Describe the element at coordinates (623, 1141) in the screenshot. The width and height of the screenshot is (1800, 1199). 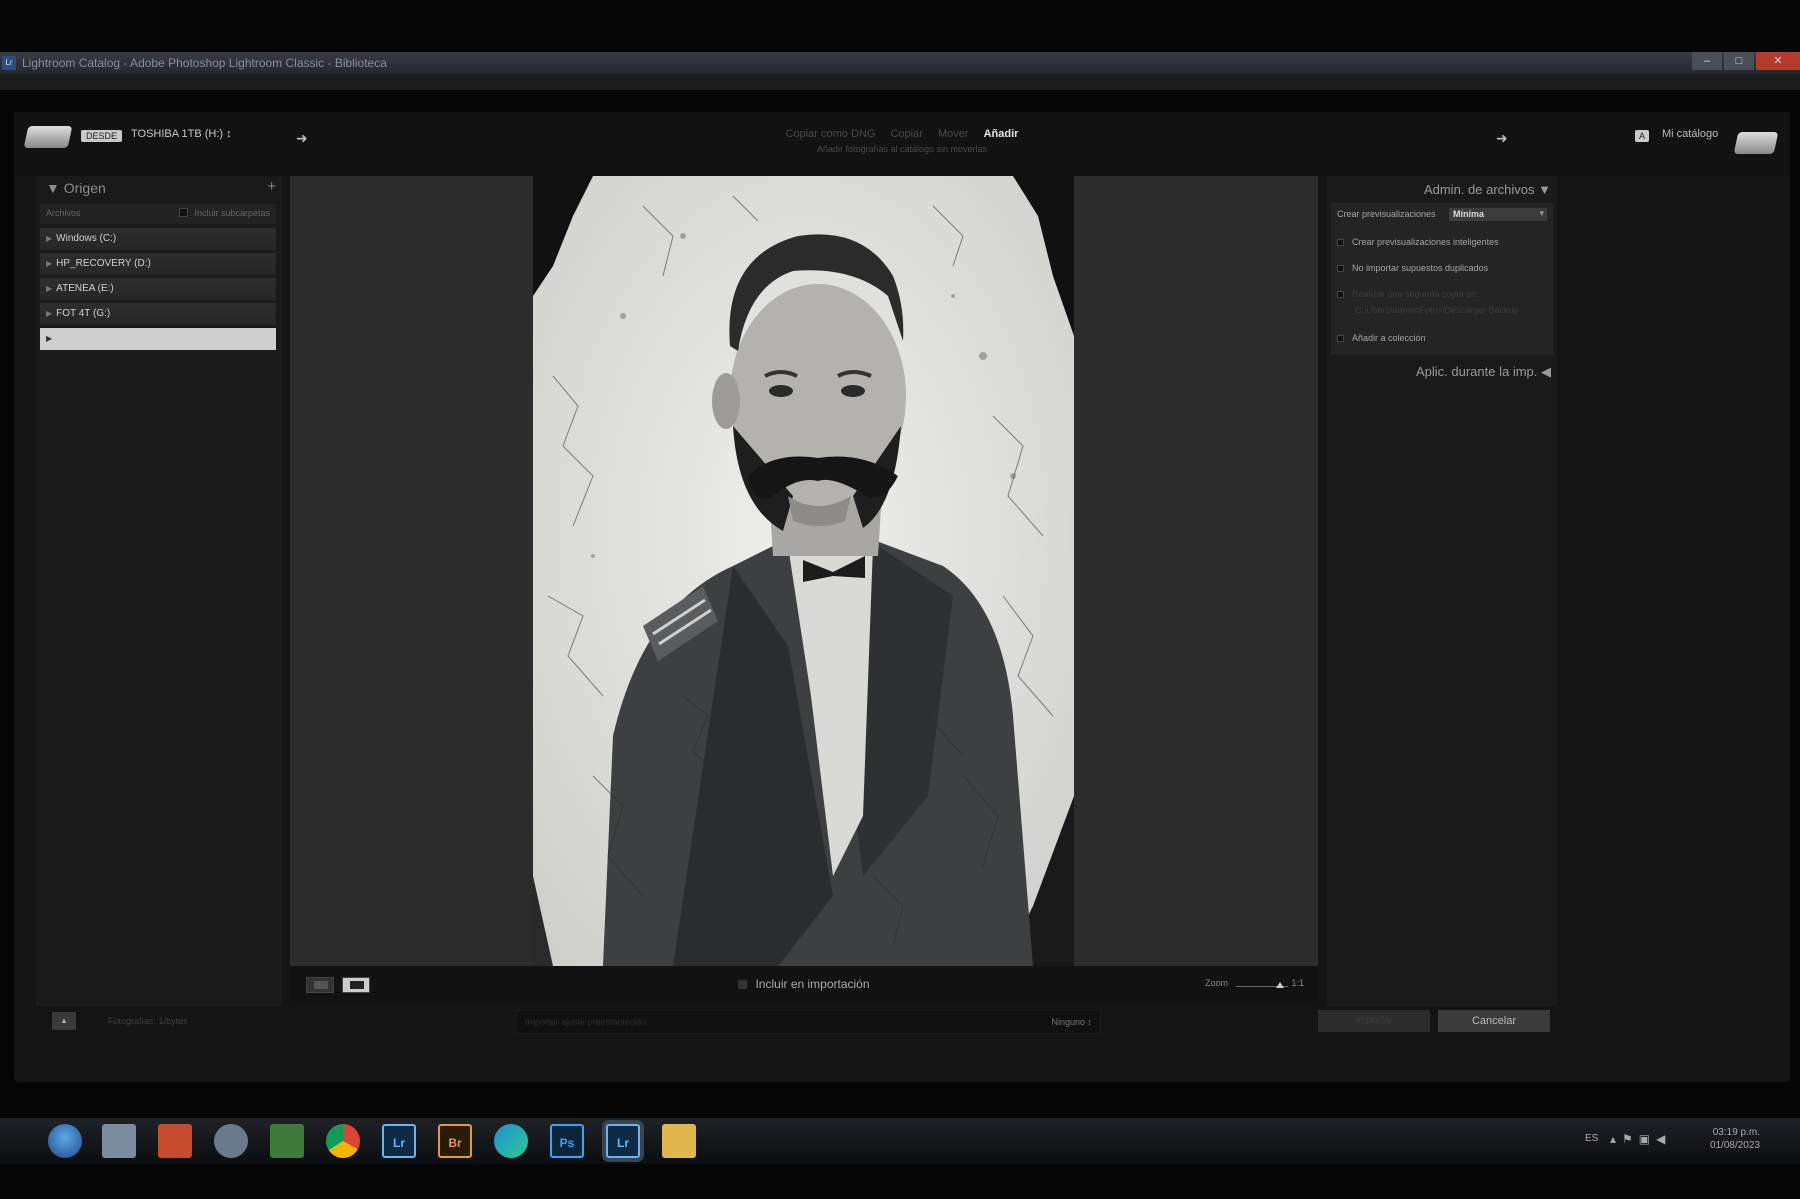
I see `lightroom-classic-icon: Lr` at that location.